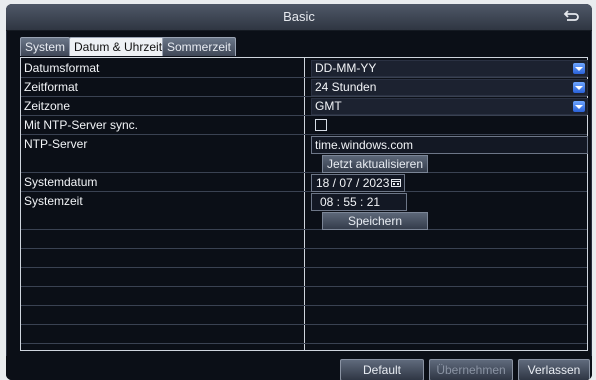 This screenshot has height=380, width=596. I want to click on time-zone-label: Zeitzone, so click(47, 106).